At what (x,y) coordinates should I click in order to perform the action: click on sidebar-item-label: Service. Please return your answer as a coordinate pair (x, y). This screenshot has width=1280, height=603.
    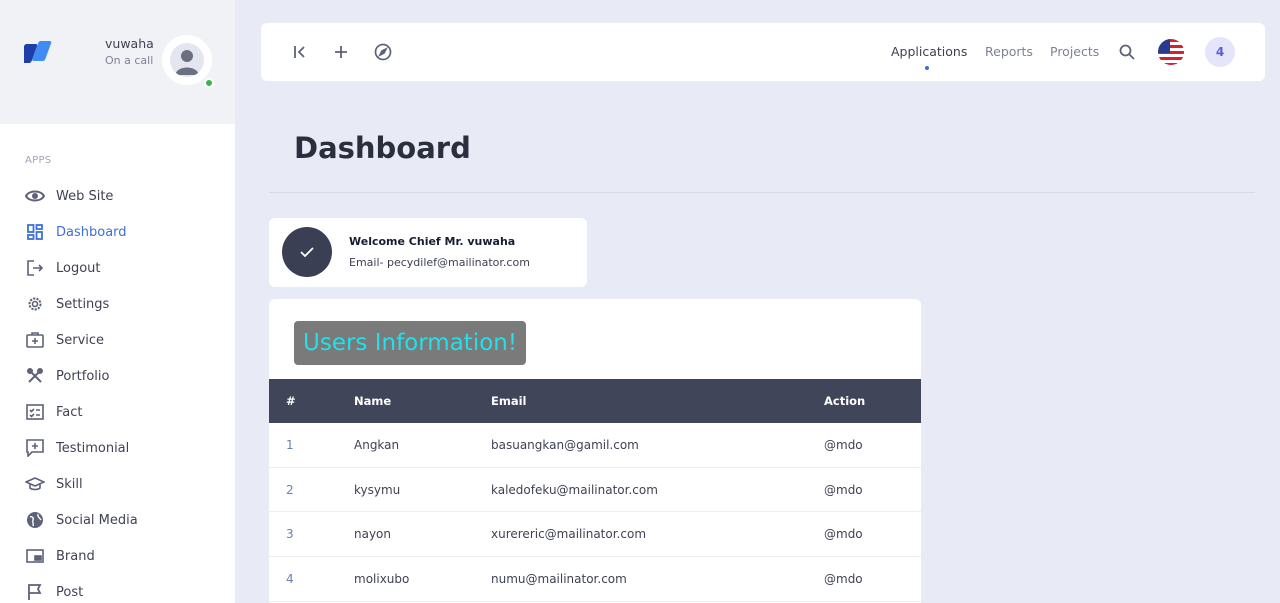
    Looking at the image, I should click on (80, 340).